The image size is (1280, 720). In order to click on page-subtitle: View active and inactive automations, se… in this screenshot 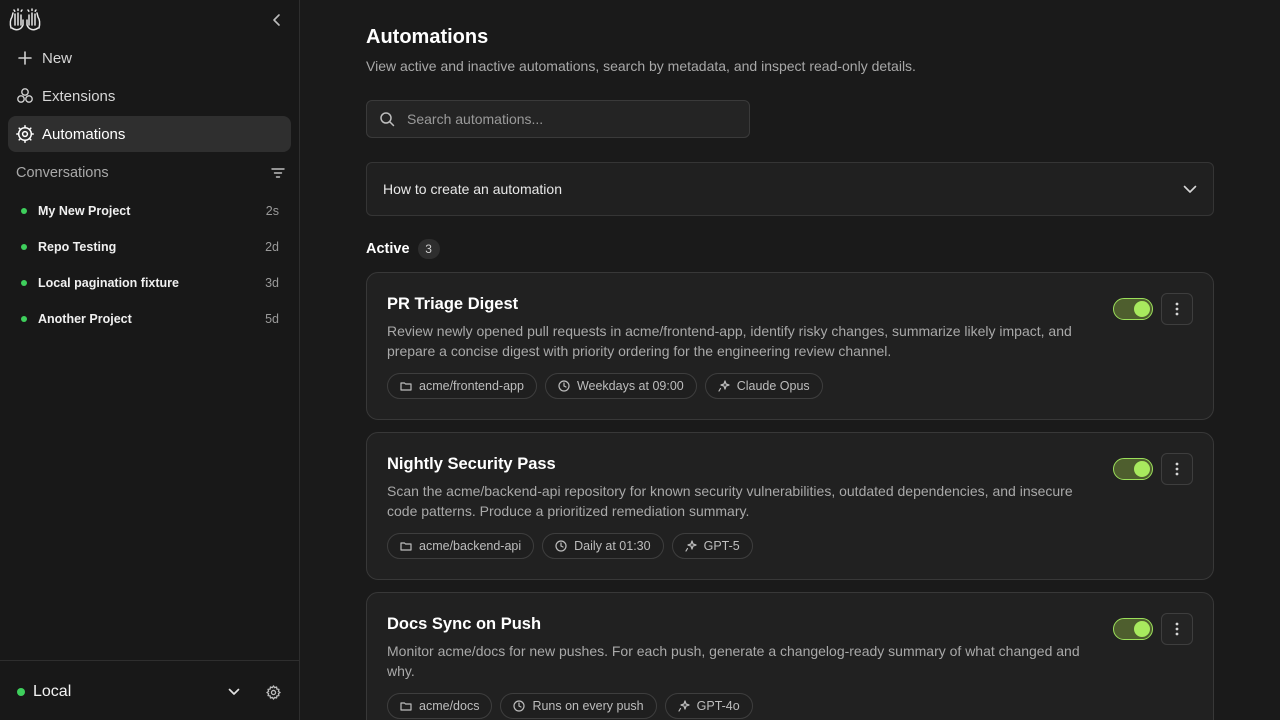, I will do `click(641, 66)`.